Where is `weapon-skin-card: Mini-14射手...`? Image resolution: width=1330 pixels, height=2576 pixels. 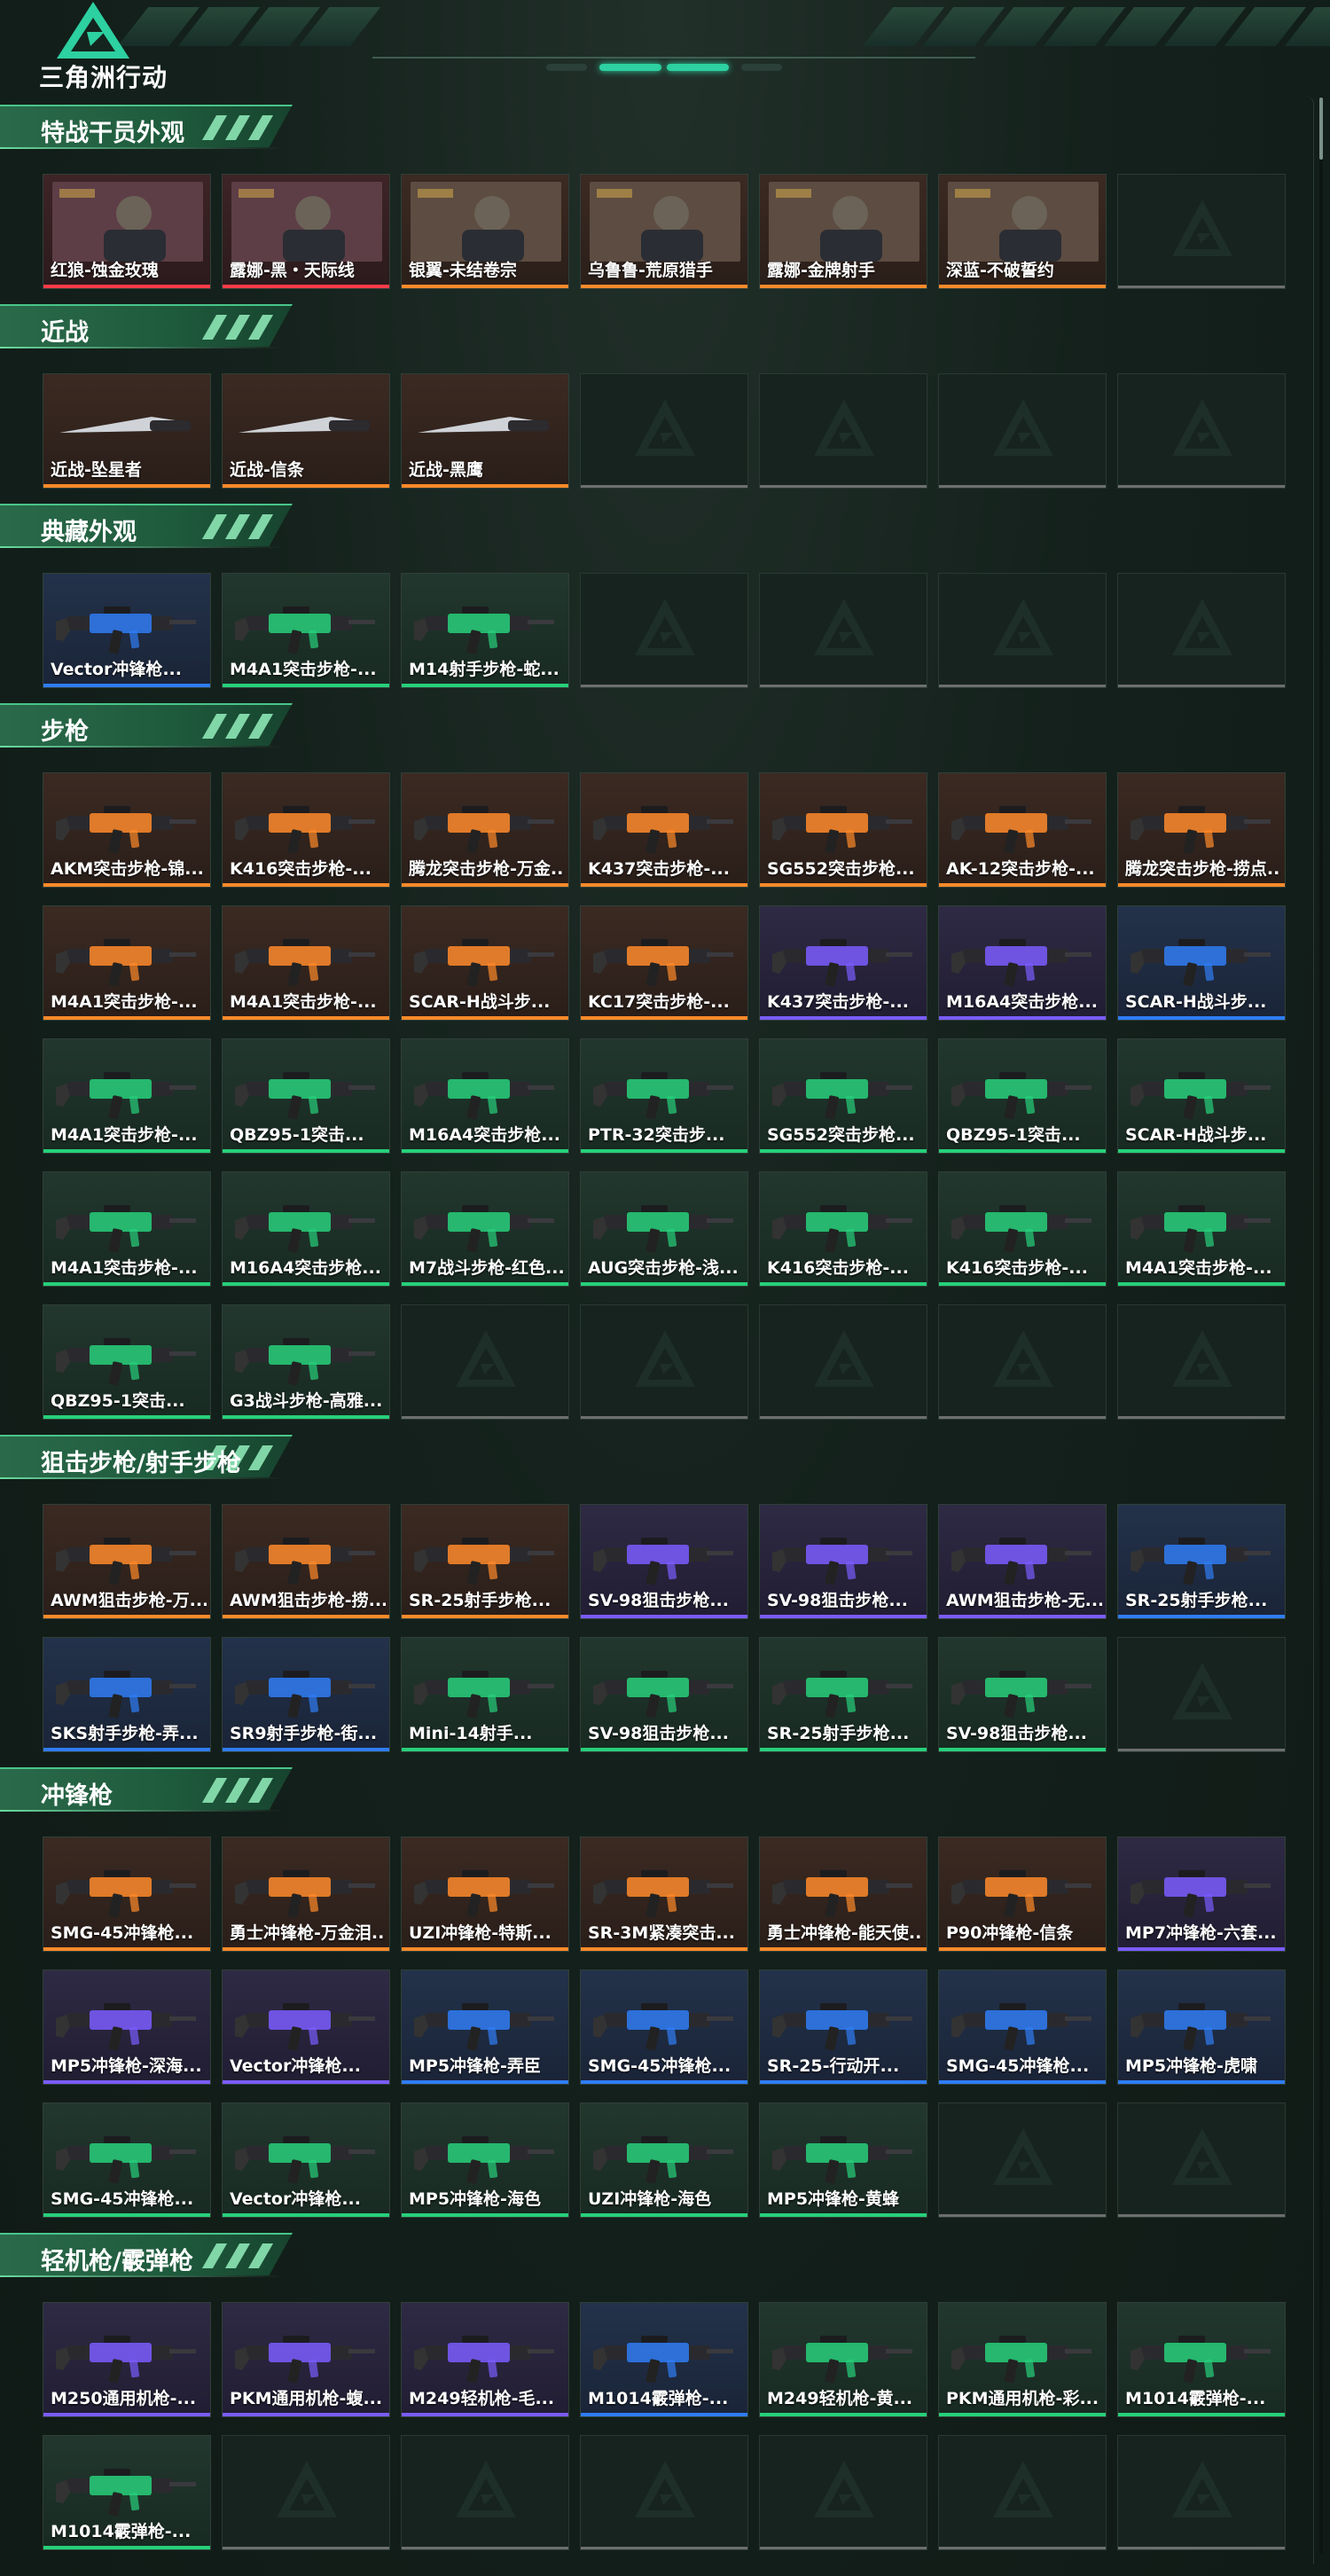 weapon-skin-card: Mini-14射手... is located at coordinates (485, 1694).